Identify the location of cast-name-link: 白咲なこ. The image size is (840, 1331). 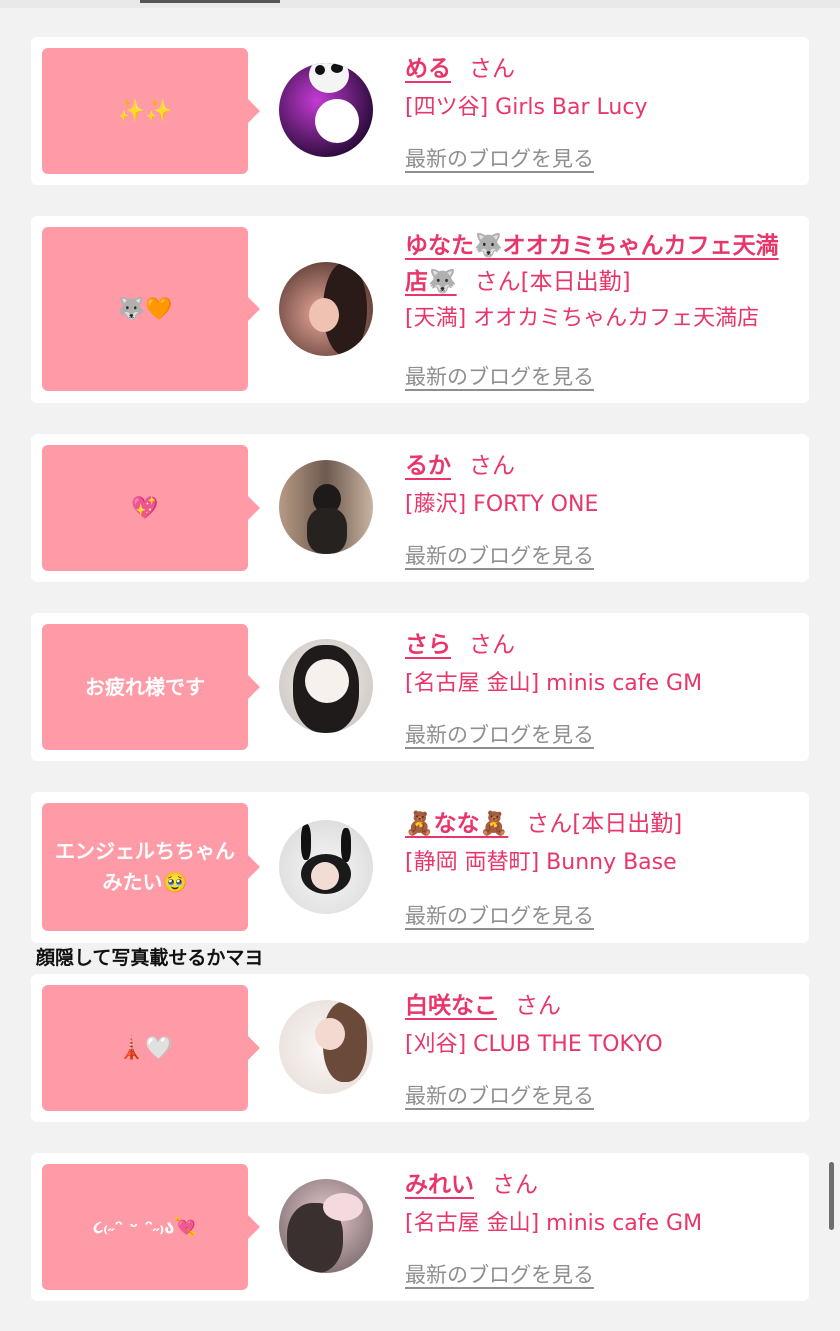
(451, 1006).